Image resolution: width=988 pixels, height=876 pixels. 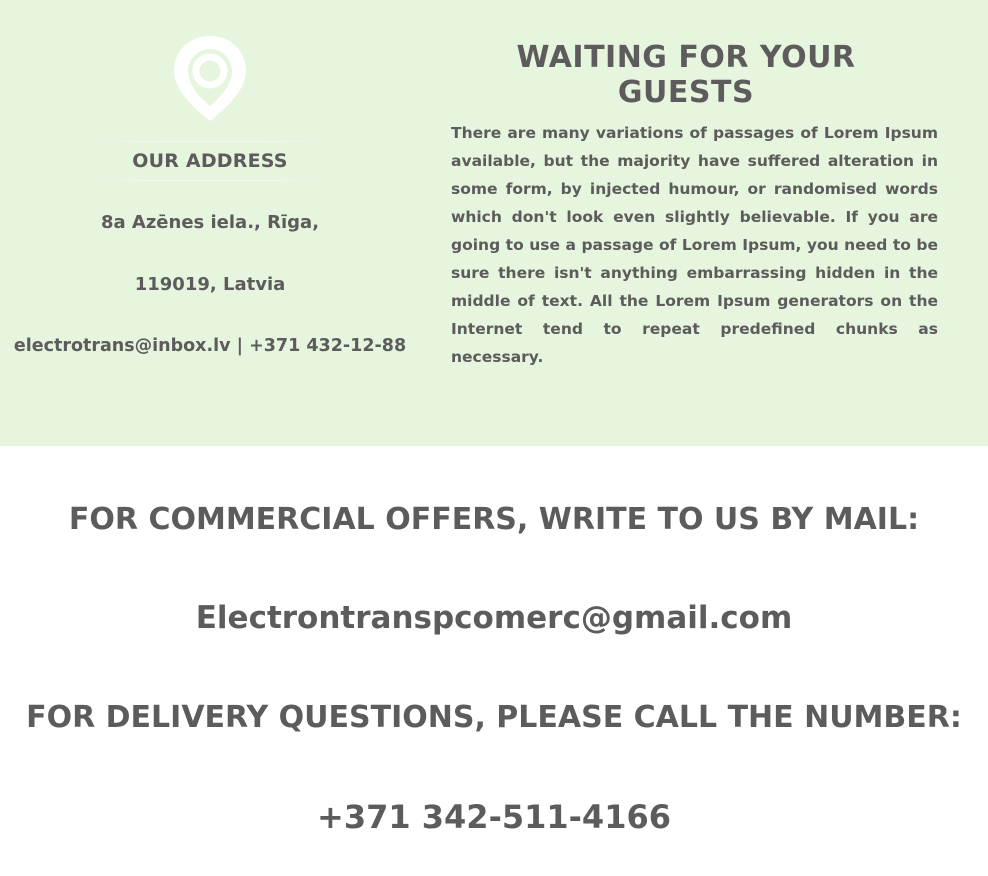 I want to click on address-street: 8a Azēnes iela., Rīga,, so click(x=210, y=222).